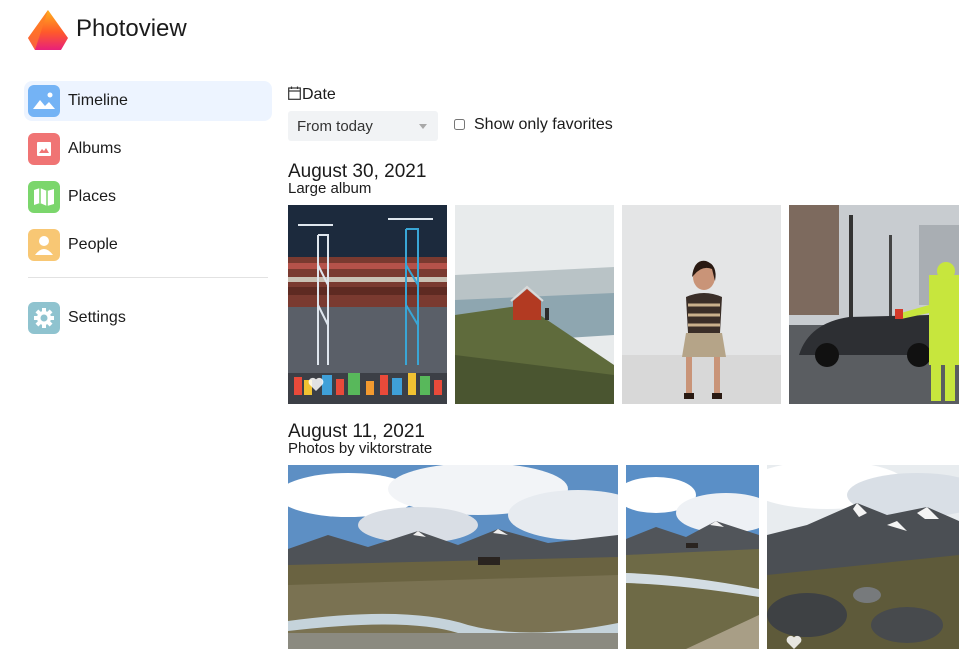  What do you see at coordinates (329, 189) in the screenshot?
I see `group-album-link: Large album` at bounding box center [329, 189].